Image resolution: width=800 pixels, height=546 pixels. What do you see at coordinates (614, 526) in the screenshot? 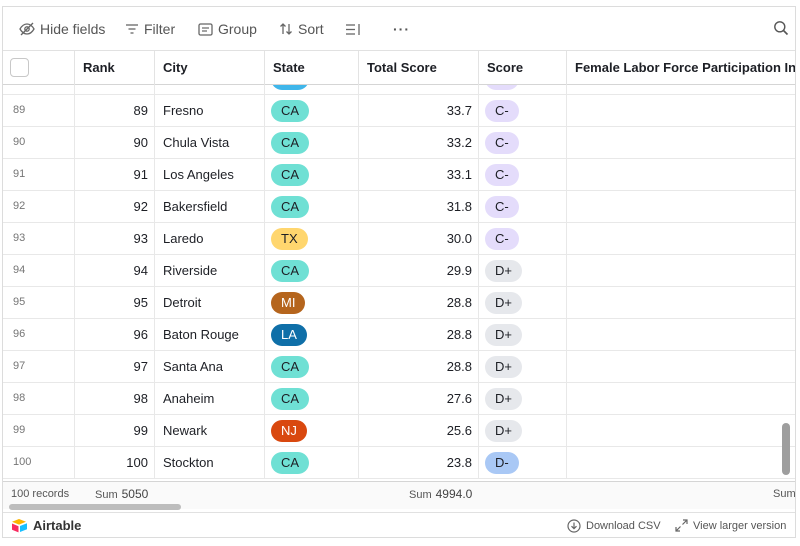
I see `download-csv-link: Download CSV` at bounding box center [614, 526].